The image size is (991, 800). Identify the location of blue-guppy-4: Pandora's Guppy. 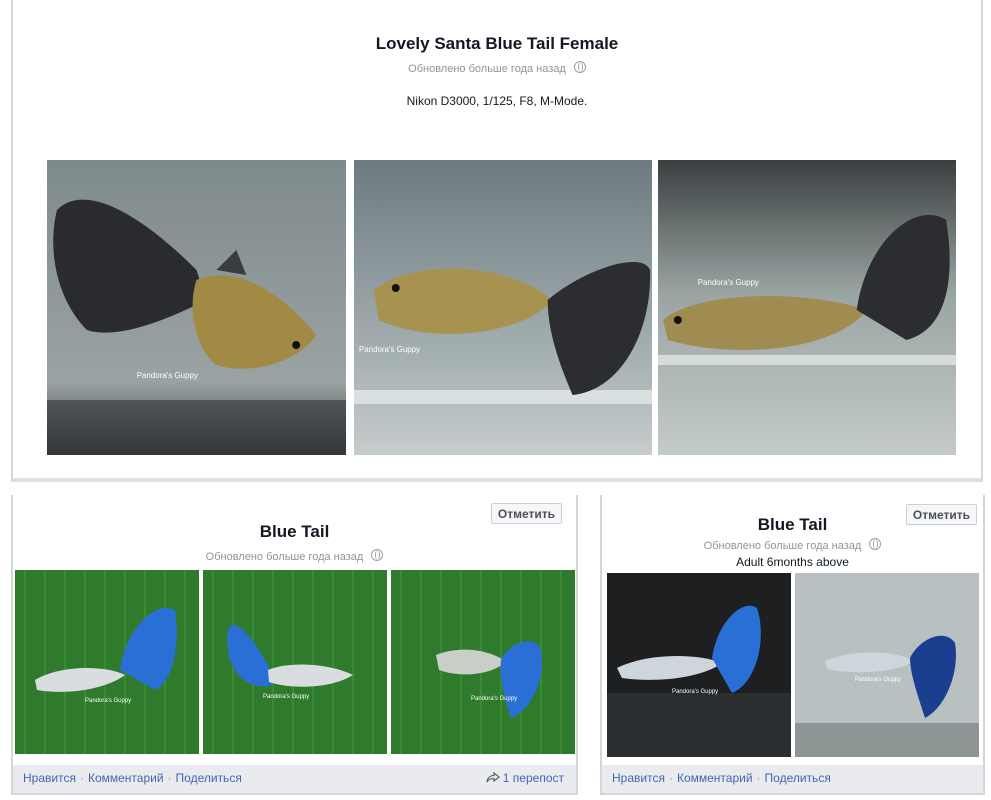
(699, 665).